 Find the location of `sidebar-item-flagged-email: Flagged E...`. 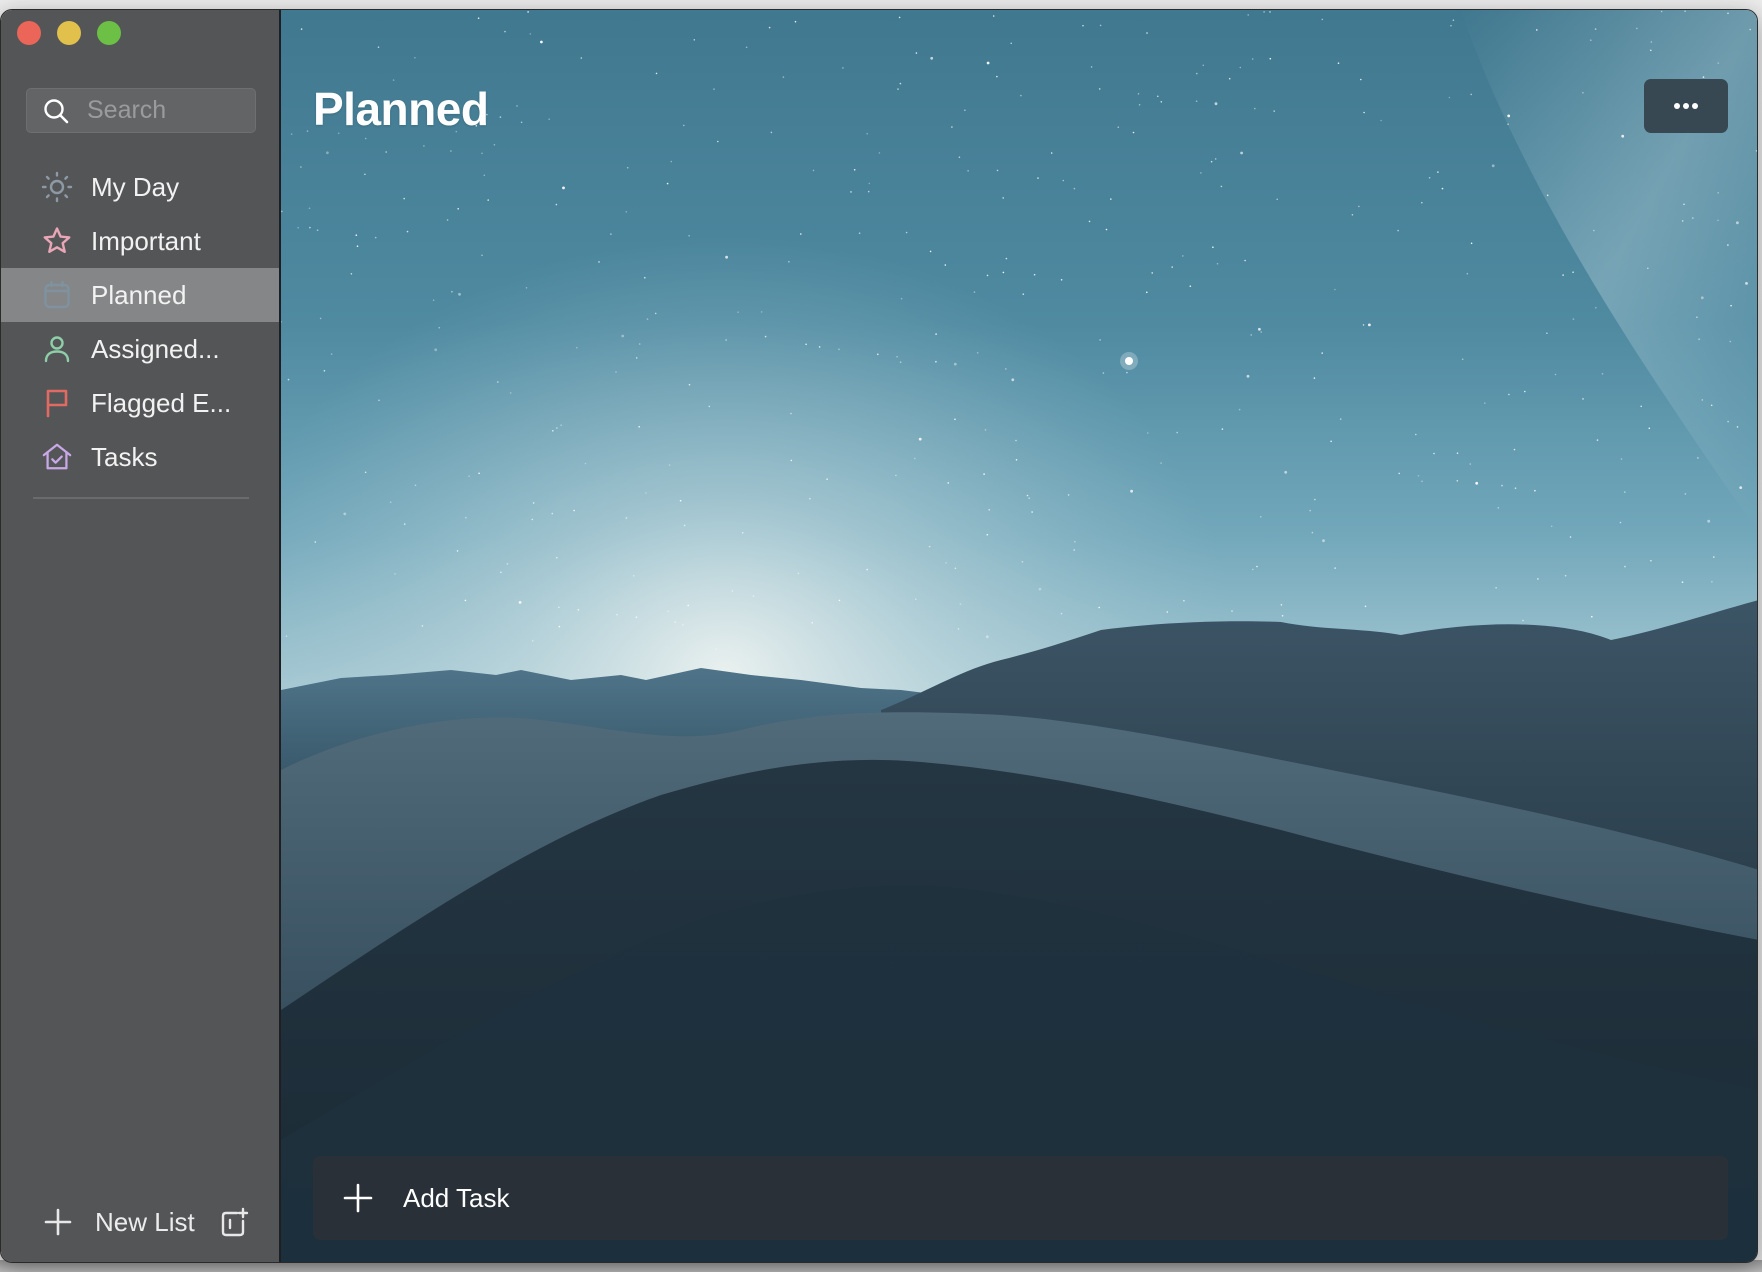

sidebar-item-flagged-email: Flagged E... is located at coordinates (140, 403).